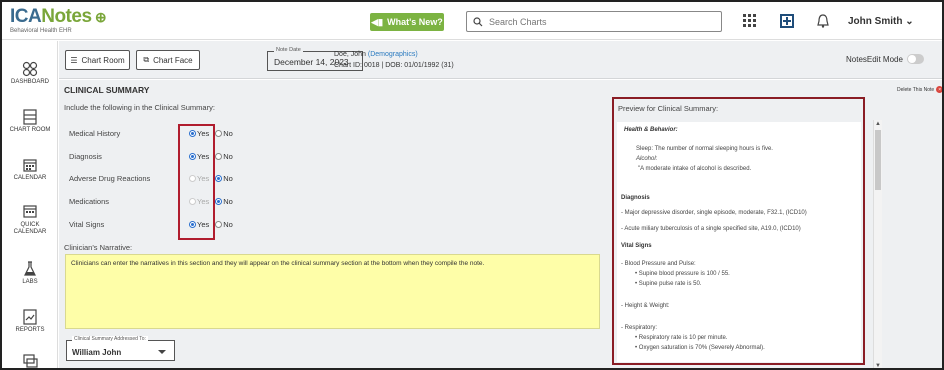  What do you see at coordinates (196, 182) in the screenshot?
I see `highlight-box-options` at bounding box center [196, 182].